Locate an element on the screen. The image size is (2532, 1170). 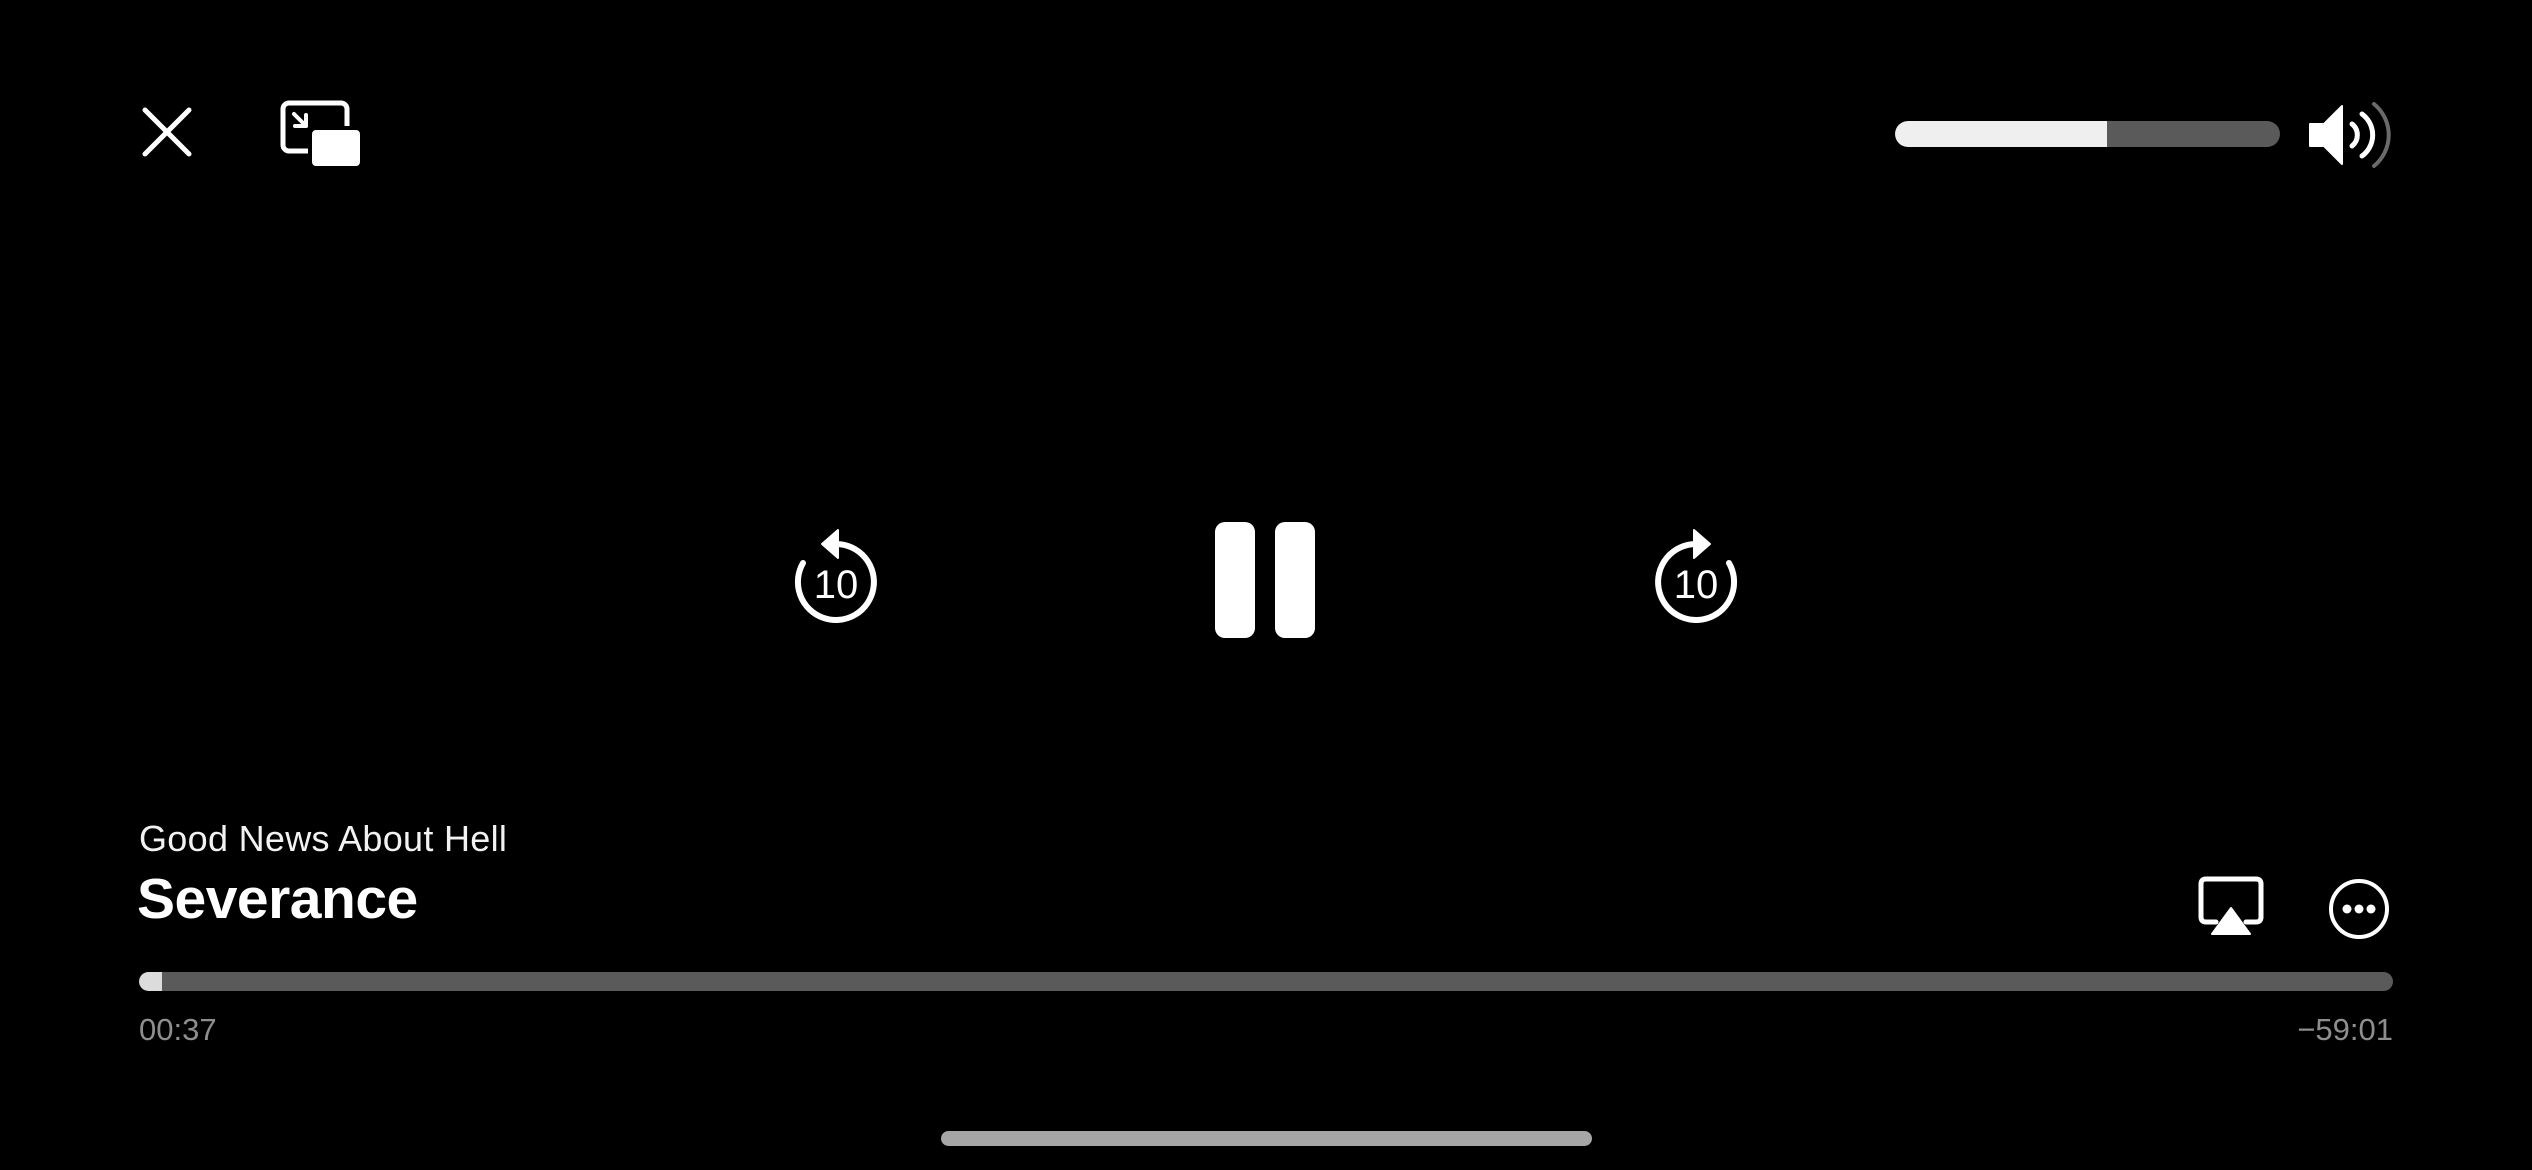
volume-slider is located at coordinates (2087, 134).